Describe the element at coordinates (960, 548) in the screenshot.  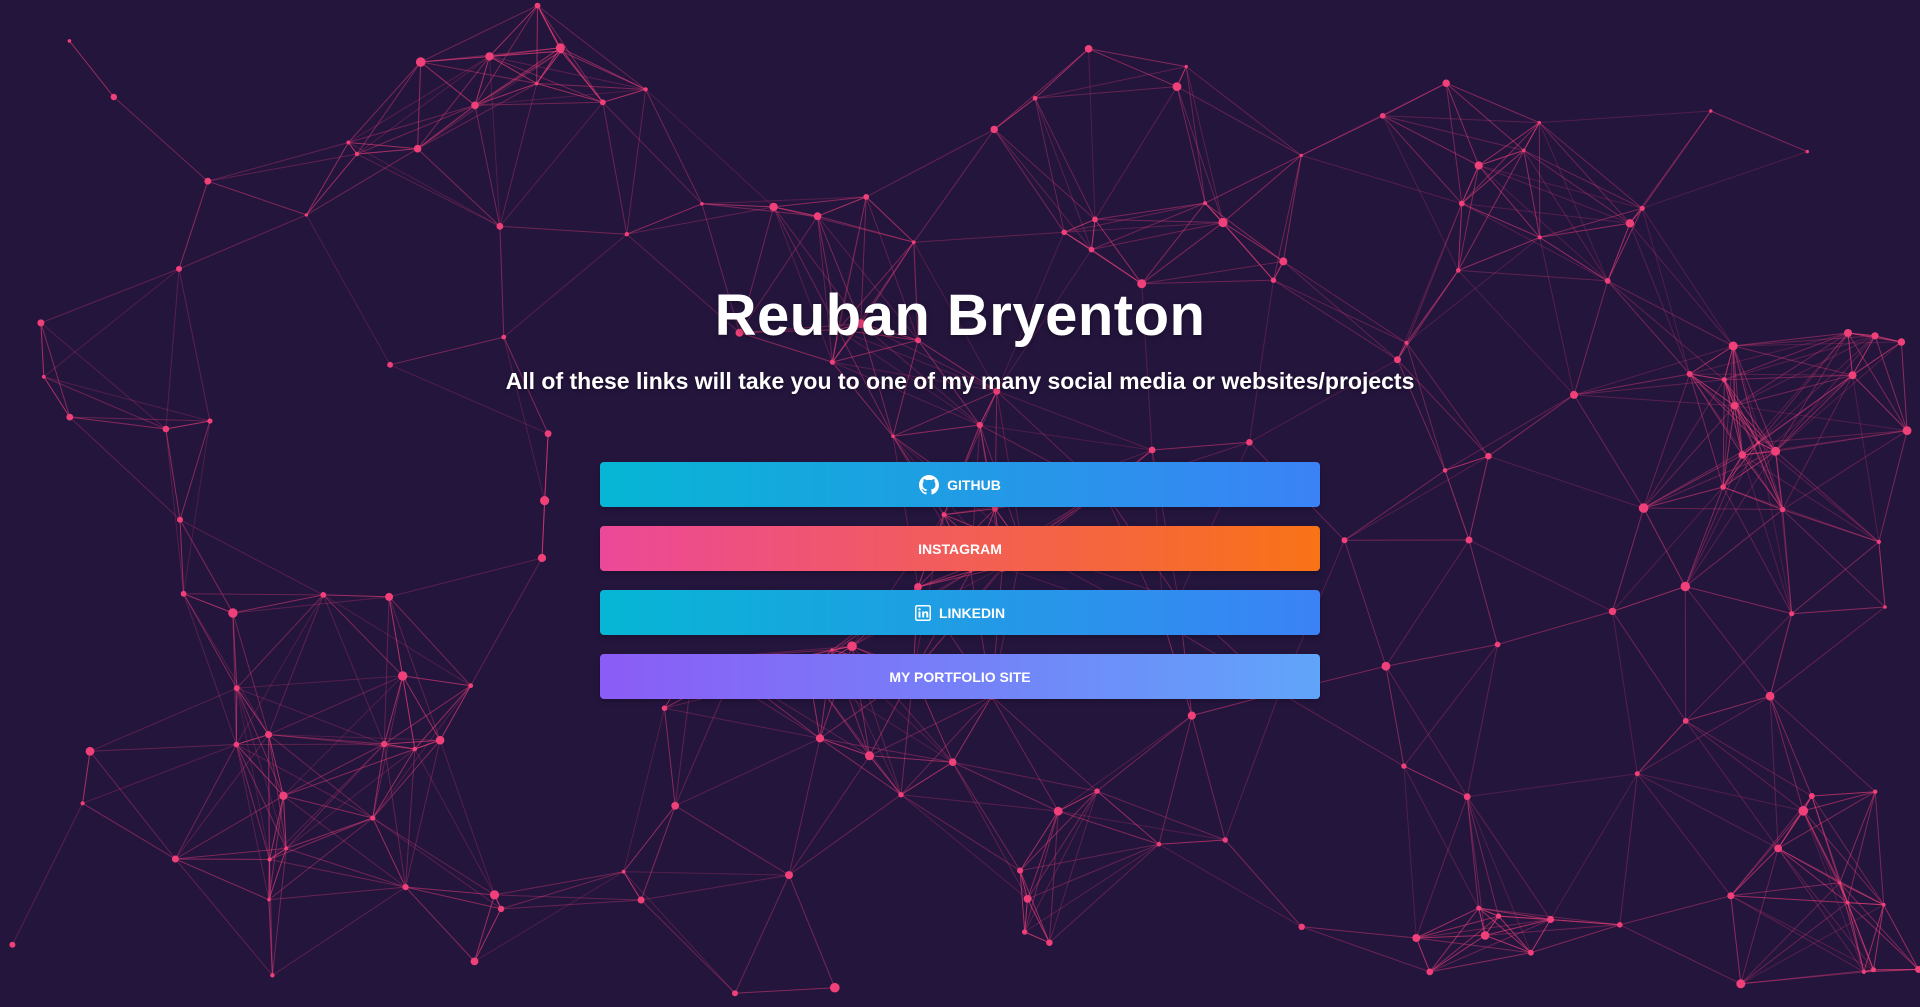
I see `instagram-link-button: INSTAGRAM` at that location.